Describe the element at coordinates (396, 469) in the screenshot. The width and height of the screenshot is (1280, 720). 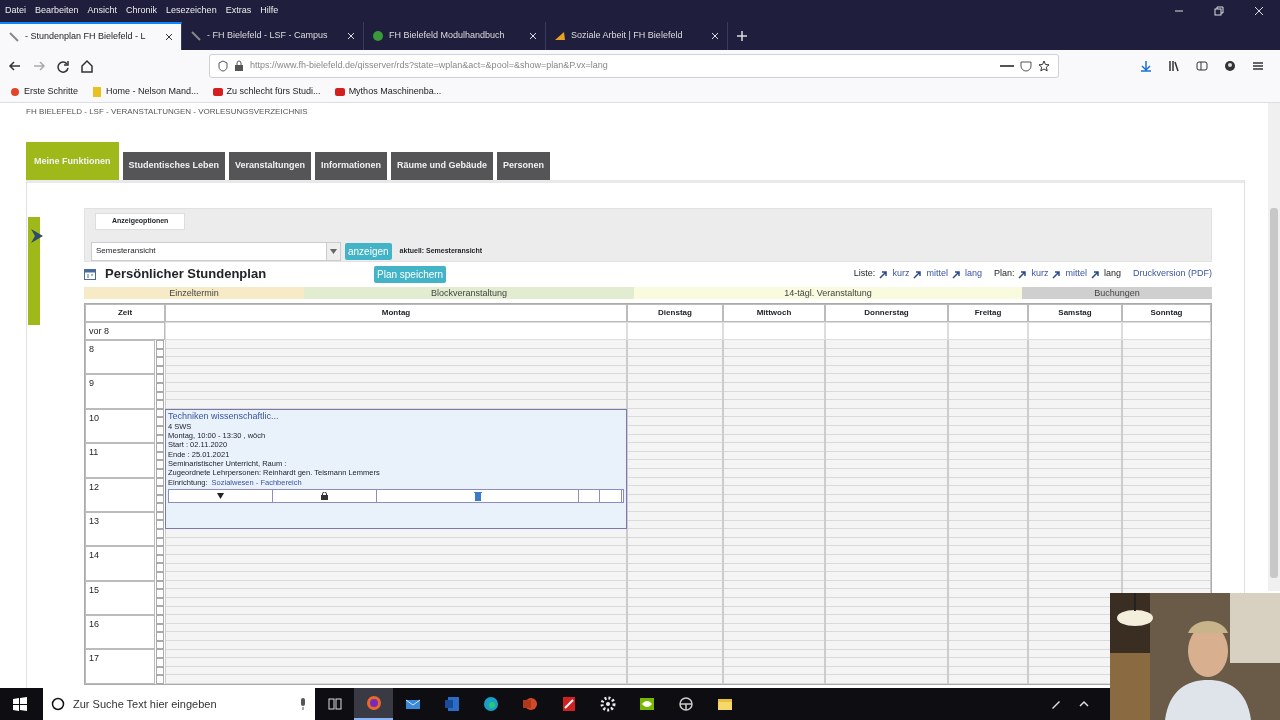
I see `course-entry` at that location.